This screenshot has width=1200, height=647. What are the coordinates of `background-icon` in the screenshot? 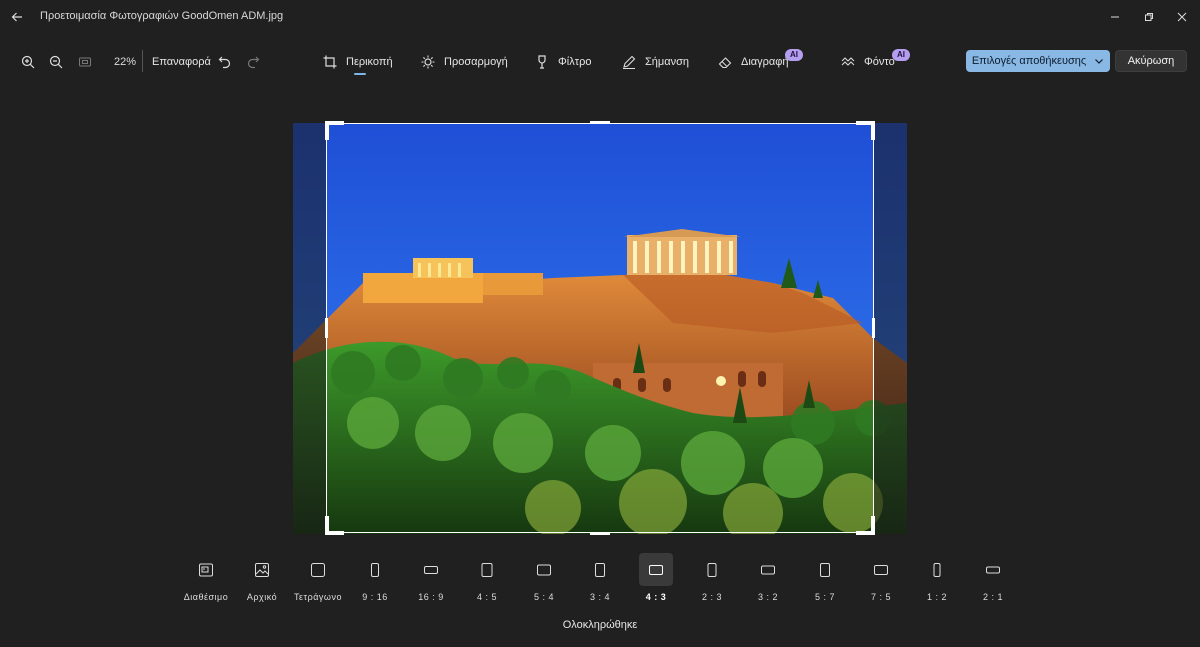 It's located at (848, 62).